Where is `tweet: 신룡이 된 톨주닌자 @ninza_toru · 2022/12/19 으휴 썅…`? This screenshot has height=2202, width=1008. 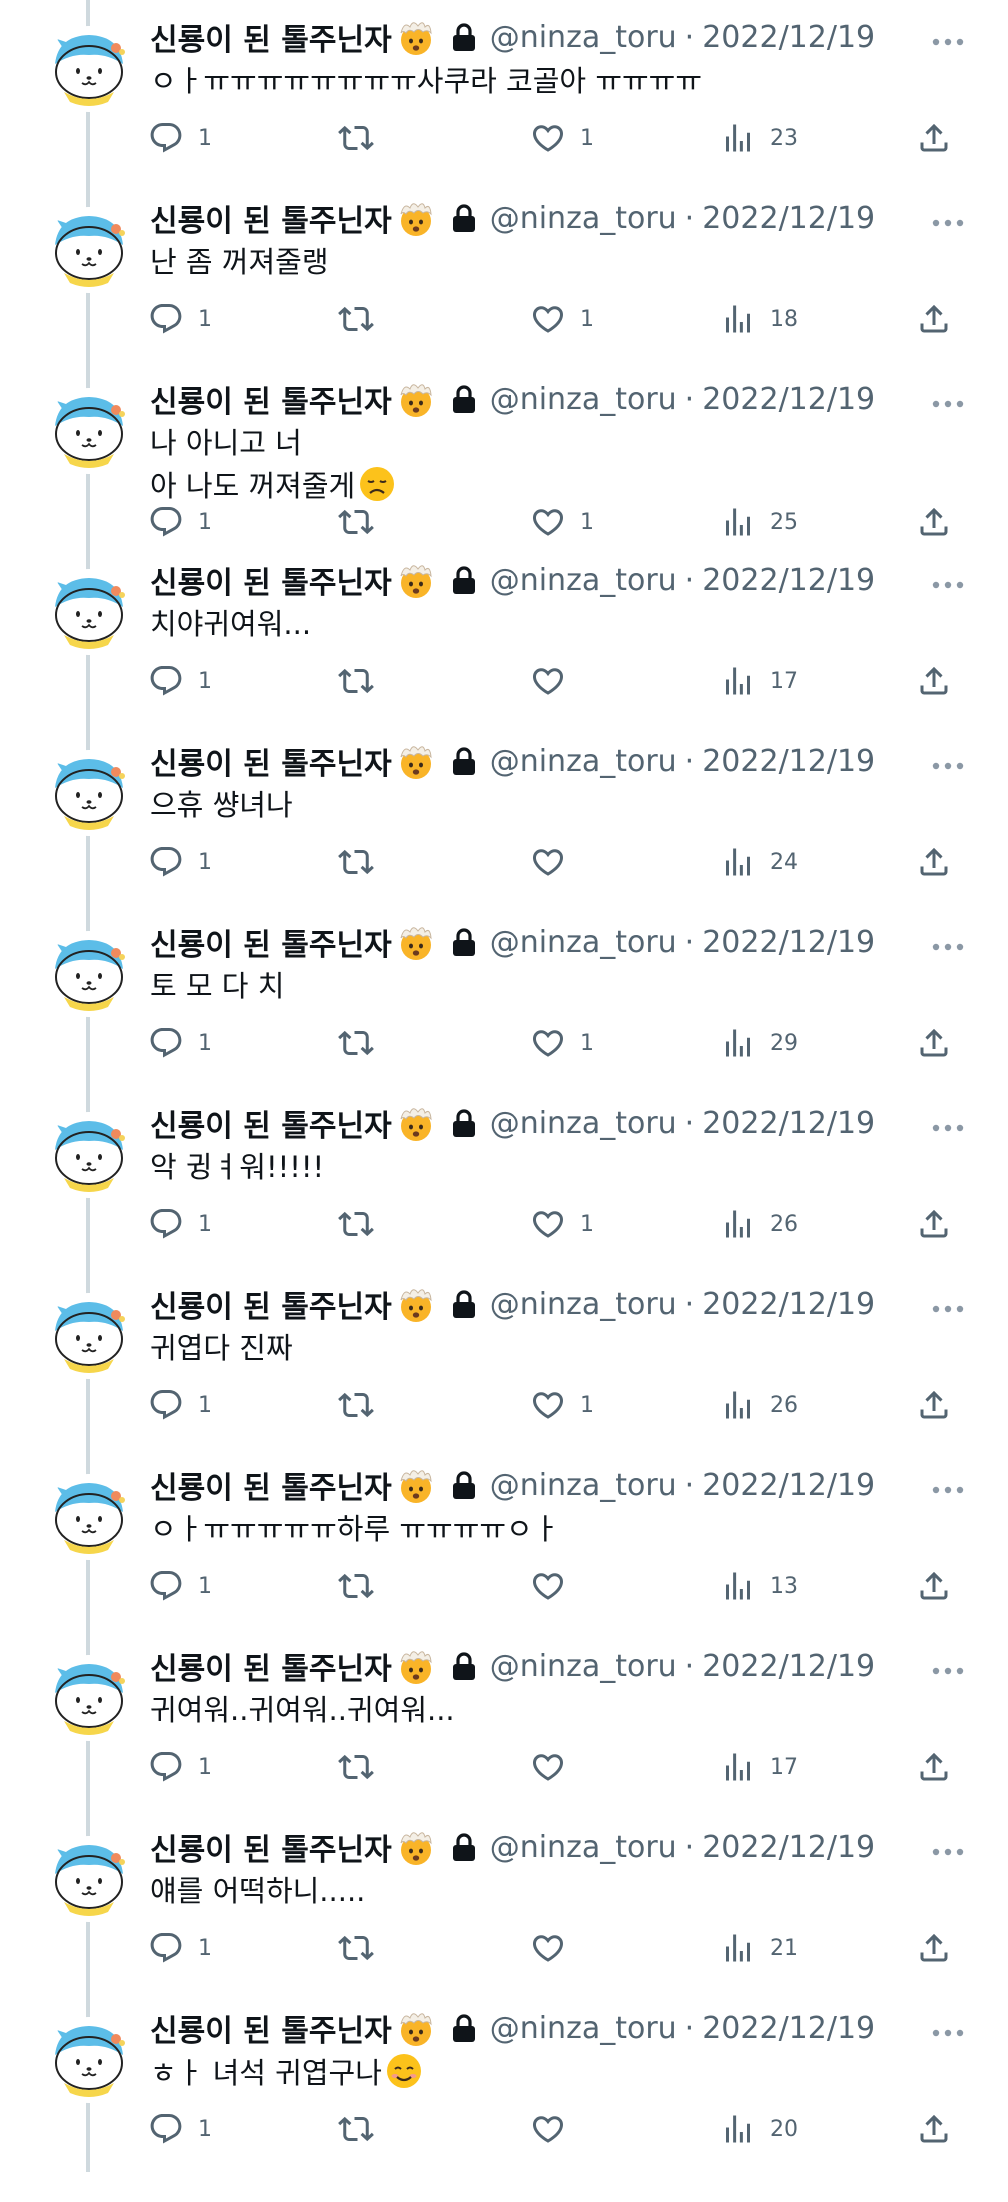
tweet: 신룡이 된 톨주닌자 @ninza_toru · 2022/12/19 으휴 썅… is located at coordinates (504, 814).